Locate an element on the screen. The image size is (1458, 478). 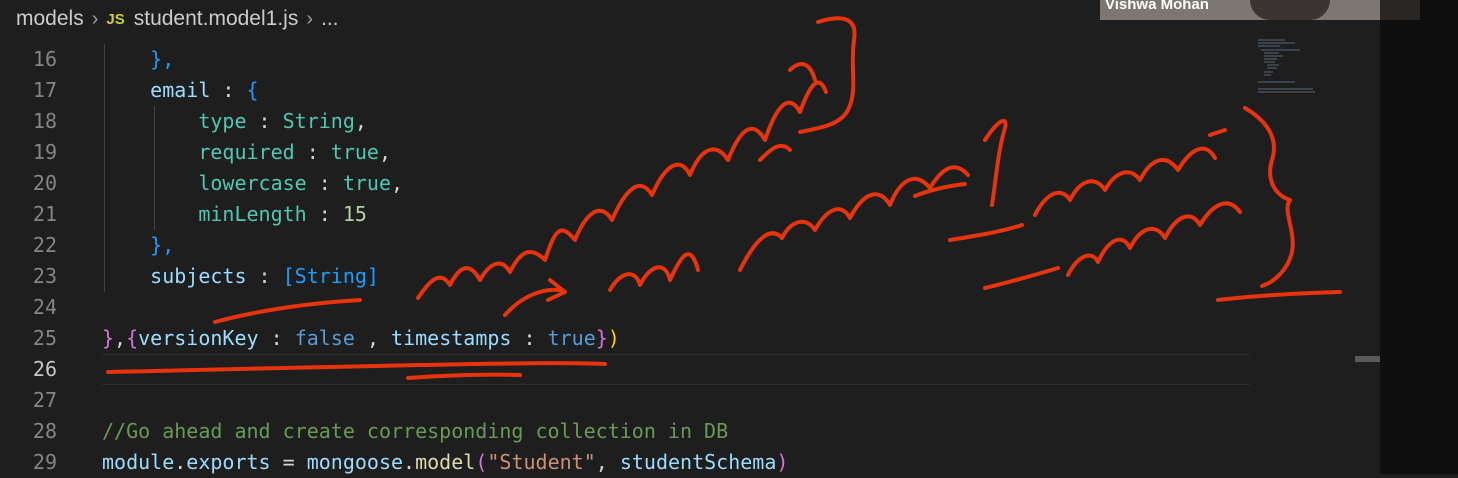
code-token: = is located at coordinates (288, 462).